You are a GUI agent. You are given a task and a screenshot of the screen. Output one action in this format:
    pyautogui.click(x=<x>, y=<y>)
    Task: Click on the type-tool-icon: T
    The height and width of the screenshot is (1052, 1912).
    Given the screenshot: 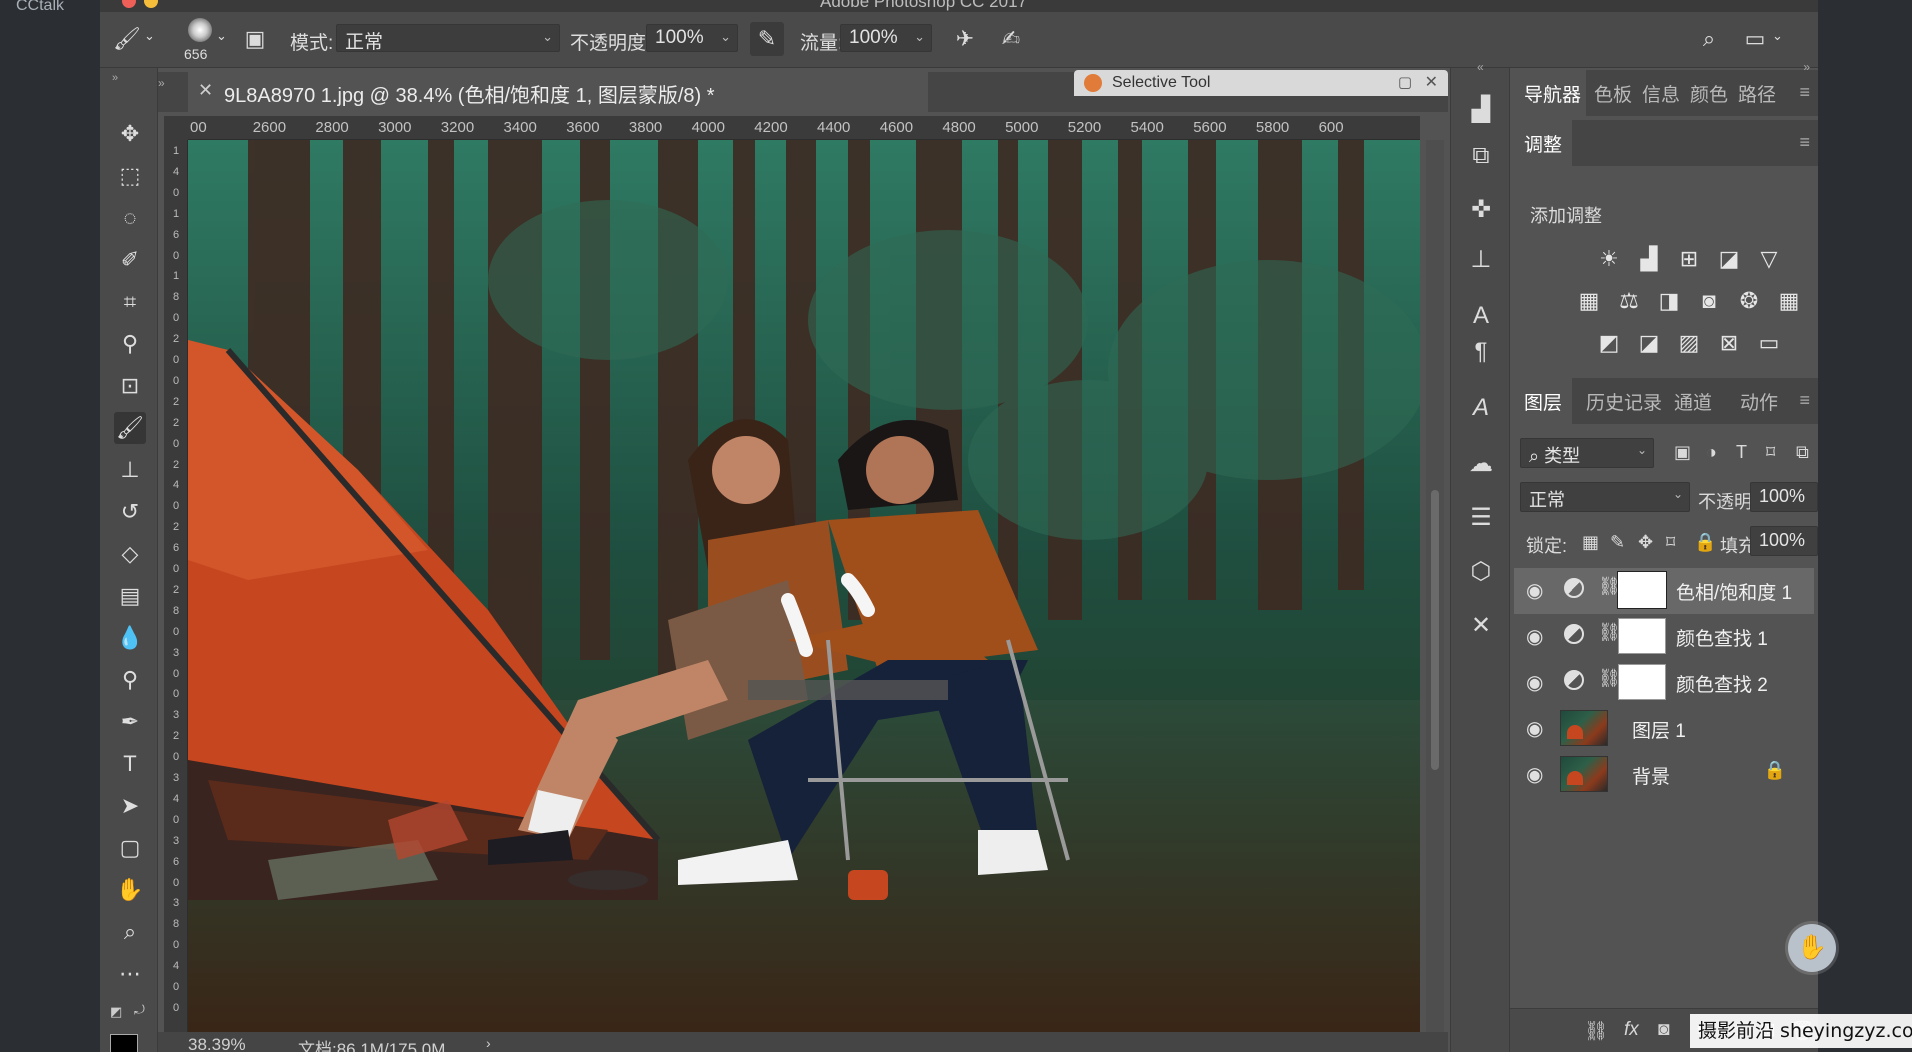 What is the action you would take?
    pyautogui.click(x=130, y=764)
    